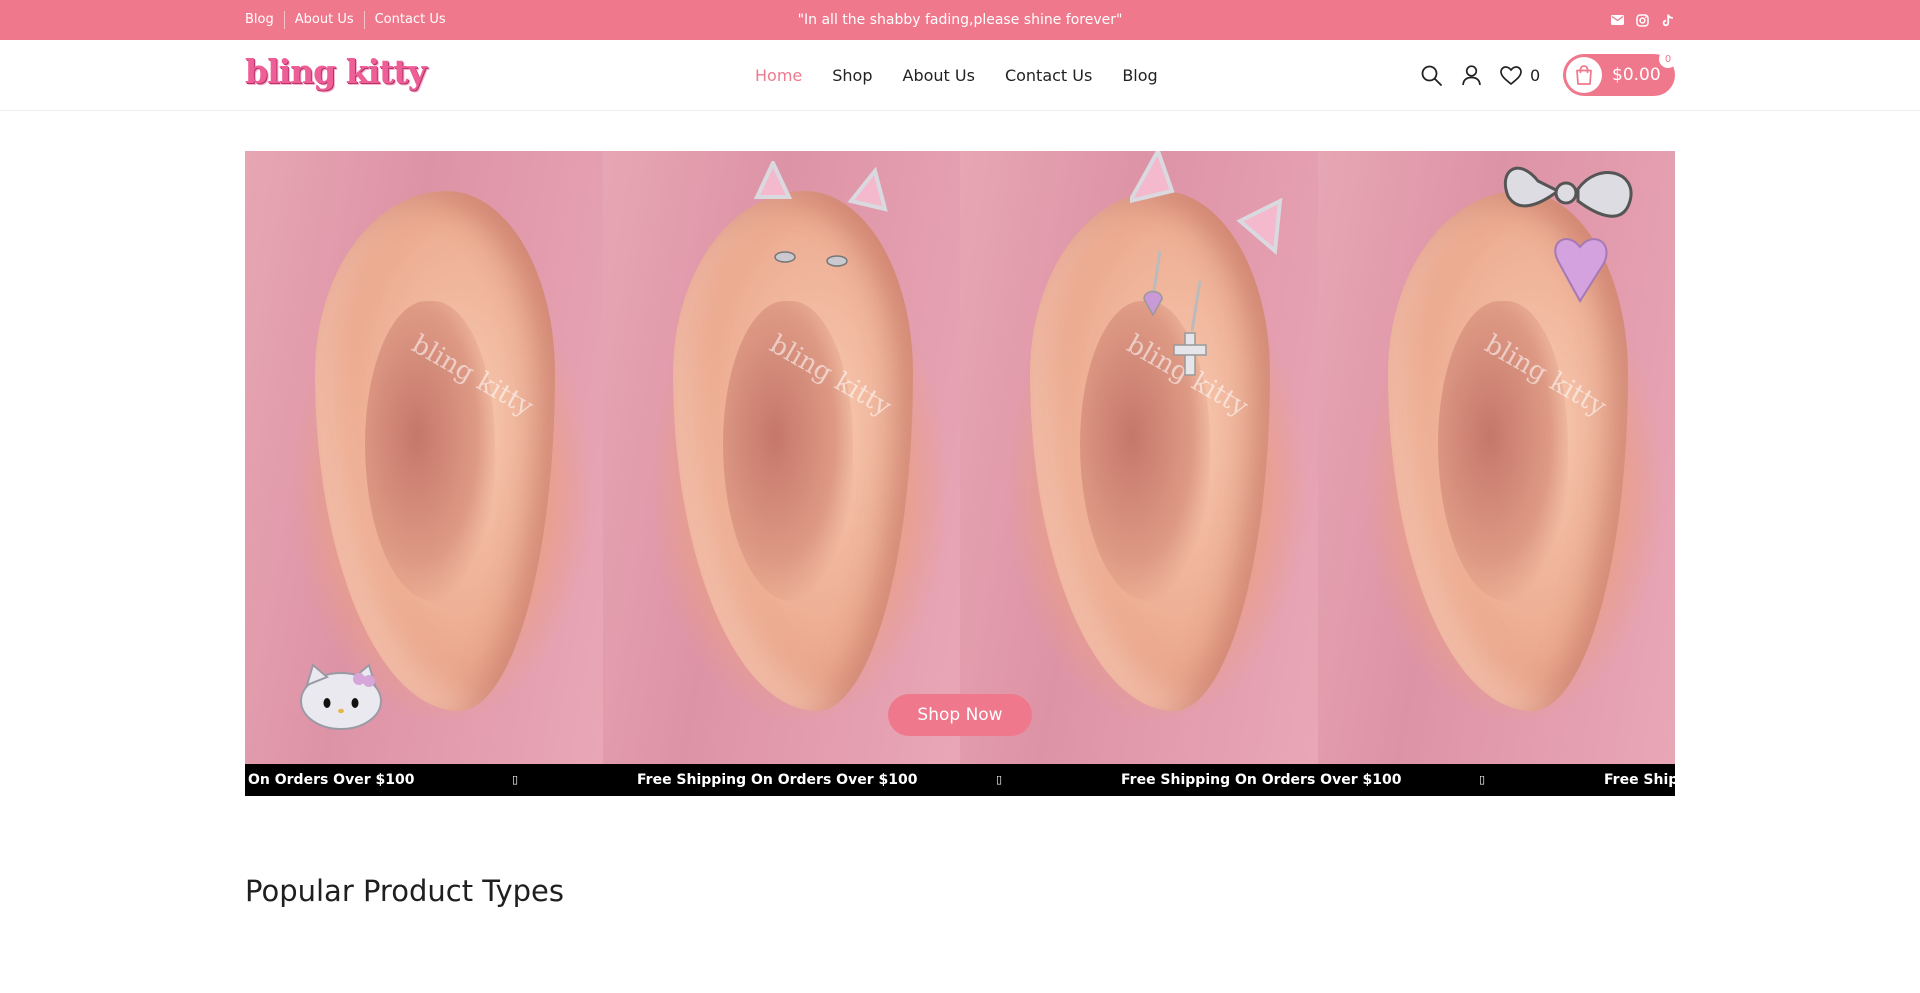 The width and height of the screenshot is (1920, 993). I want to click on nav-home: Home, so click(778, 75).